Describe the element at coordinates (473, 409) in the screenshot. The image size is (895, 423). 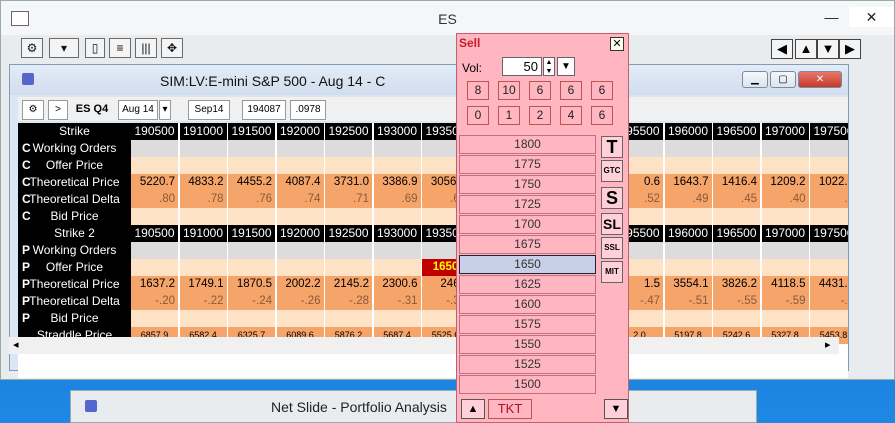
I see `scroll-up-icon: ▲` at that location.